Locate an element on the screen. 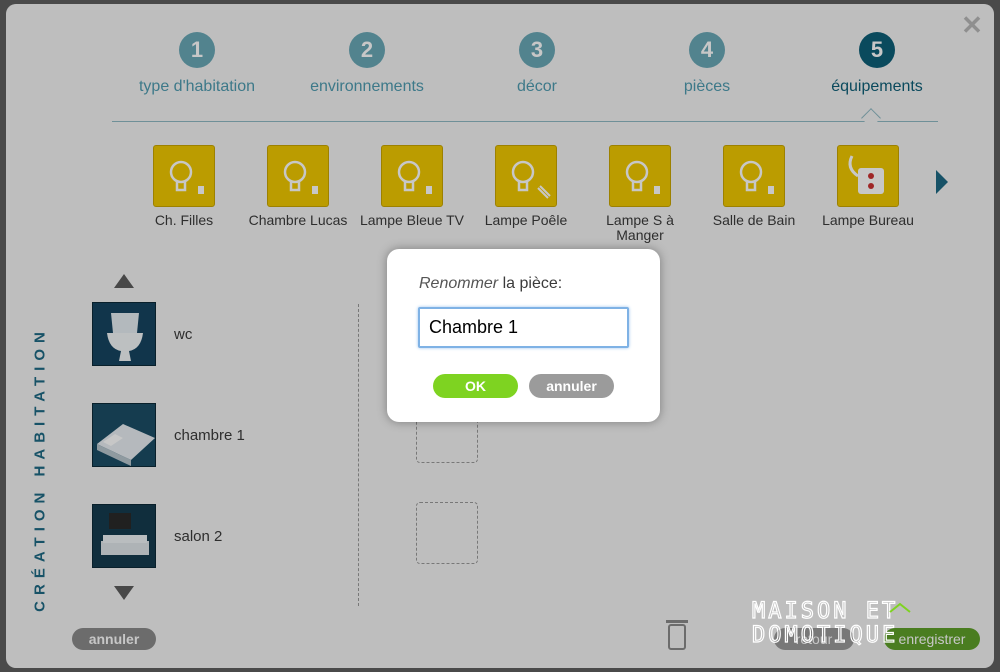 The height and width of the screenshot is (672, 1000). equipment-item: Ch. Filles is located at coordinates (184, 186).